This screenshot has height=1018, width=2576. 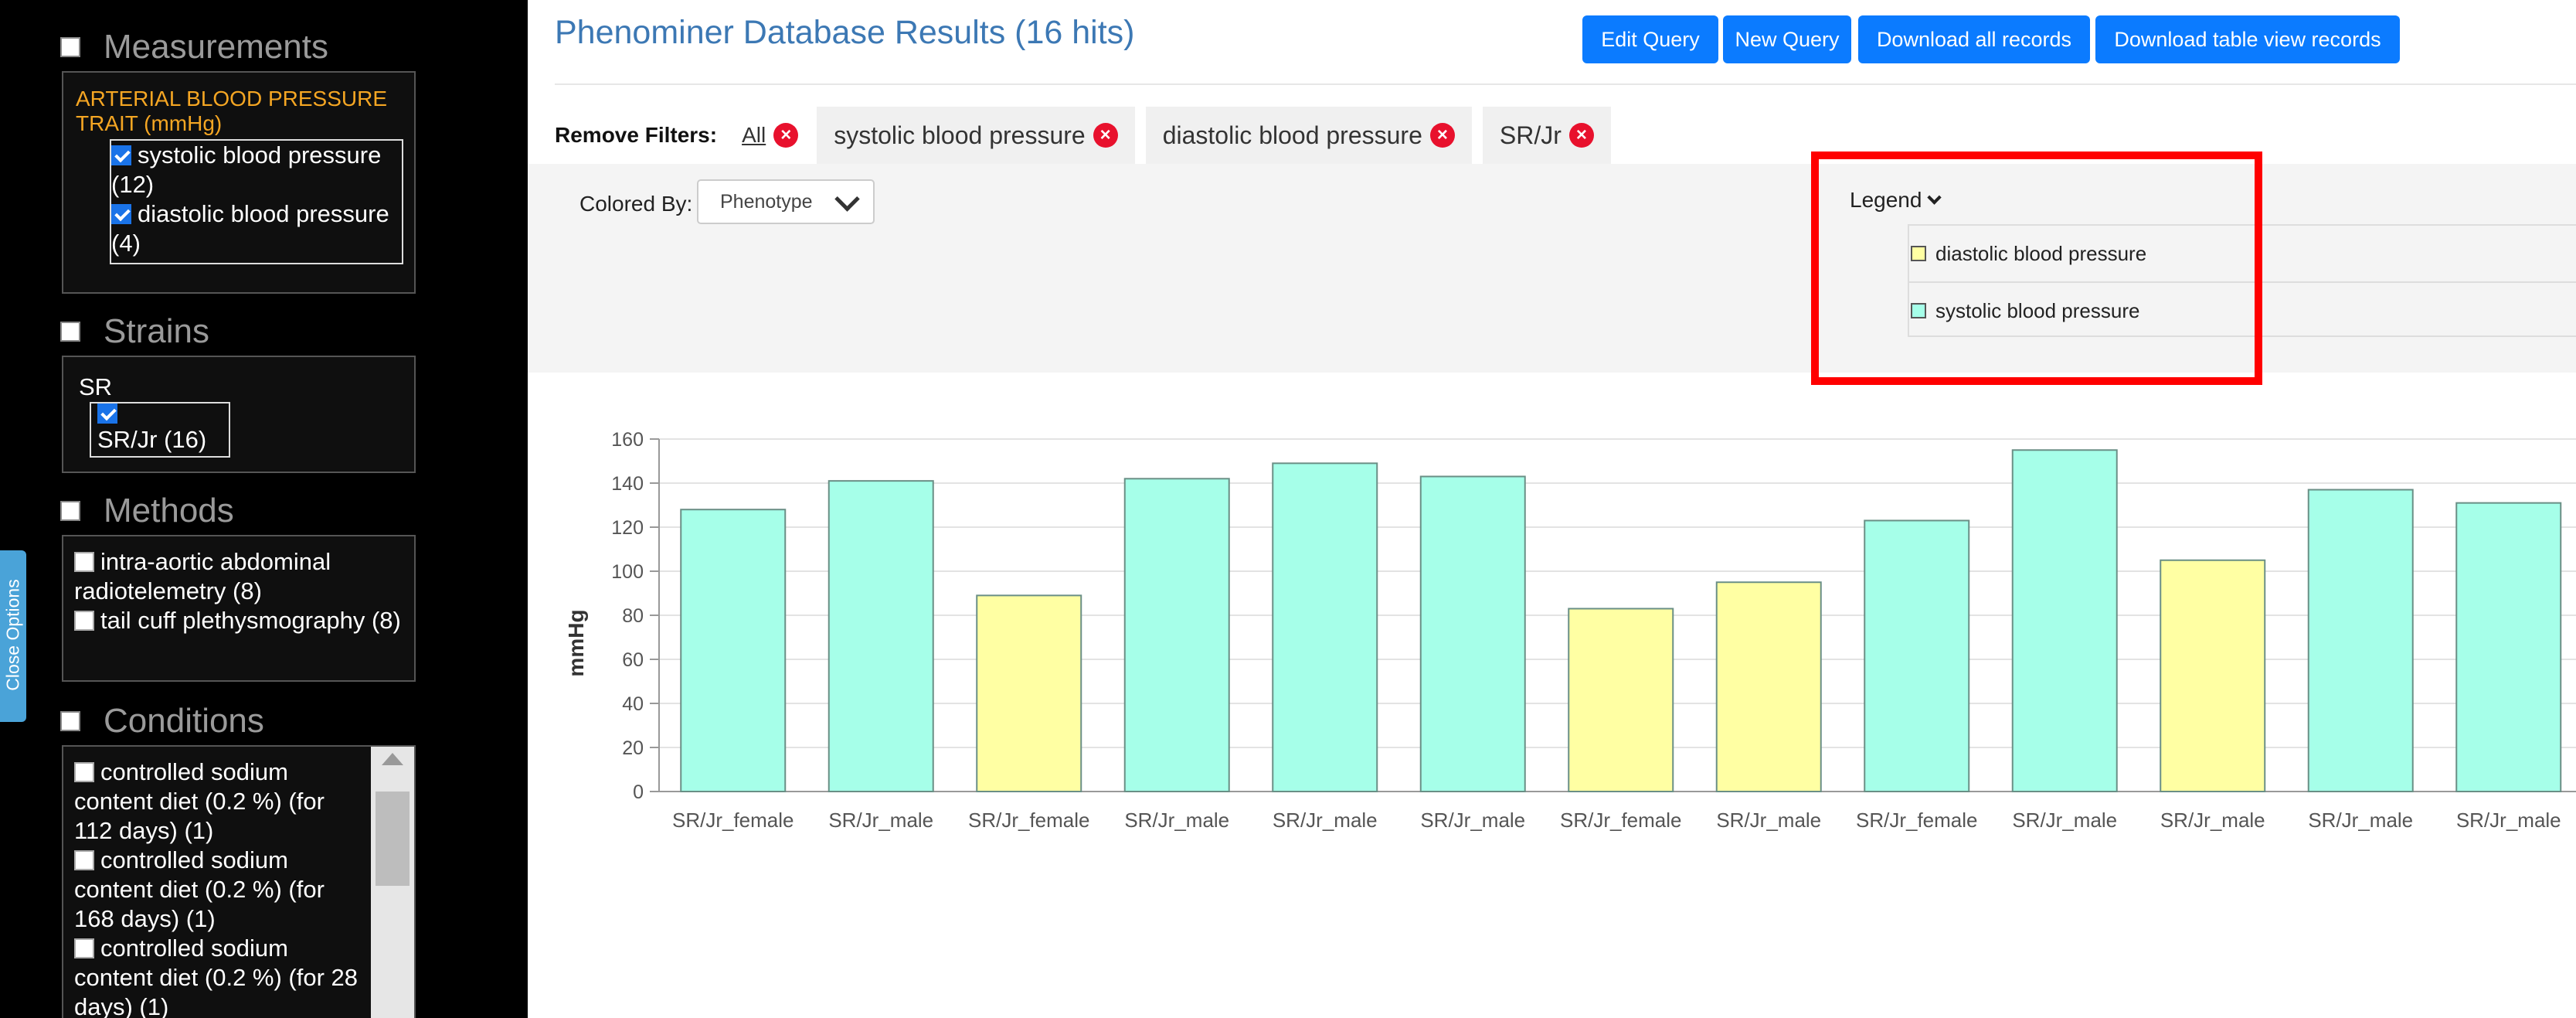 I want to click on download-all-button: Download all records, so click(x=1974, y=39).